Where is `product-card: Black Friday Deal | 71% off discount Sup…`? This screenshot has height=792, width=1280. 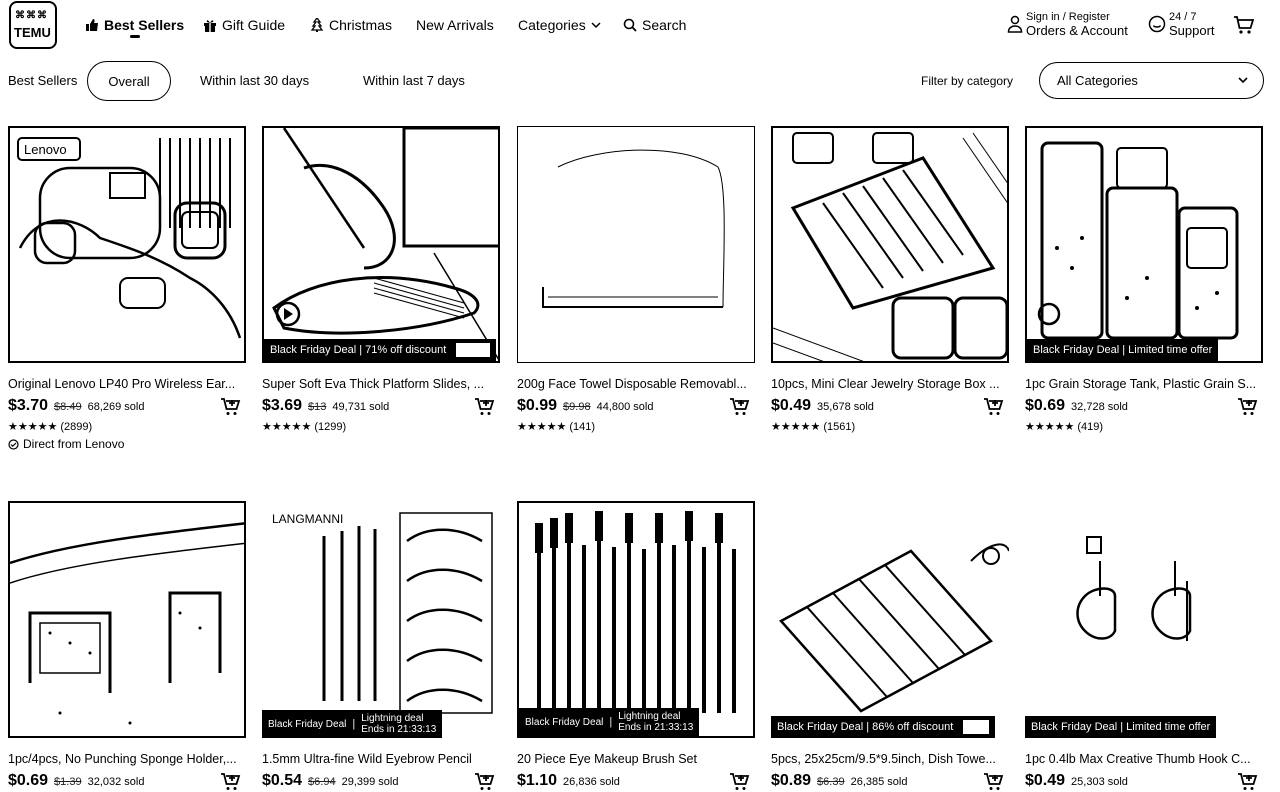 product-card: Black Friday Deal | 71% off discount Sup… is located at coordinates (381, 279).